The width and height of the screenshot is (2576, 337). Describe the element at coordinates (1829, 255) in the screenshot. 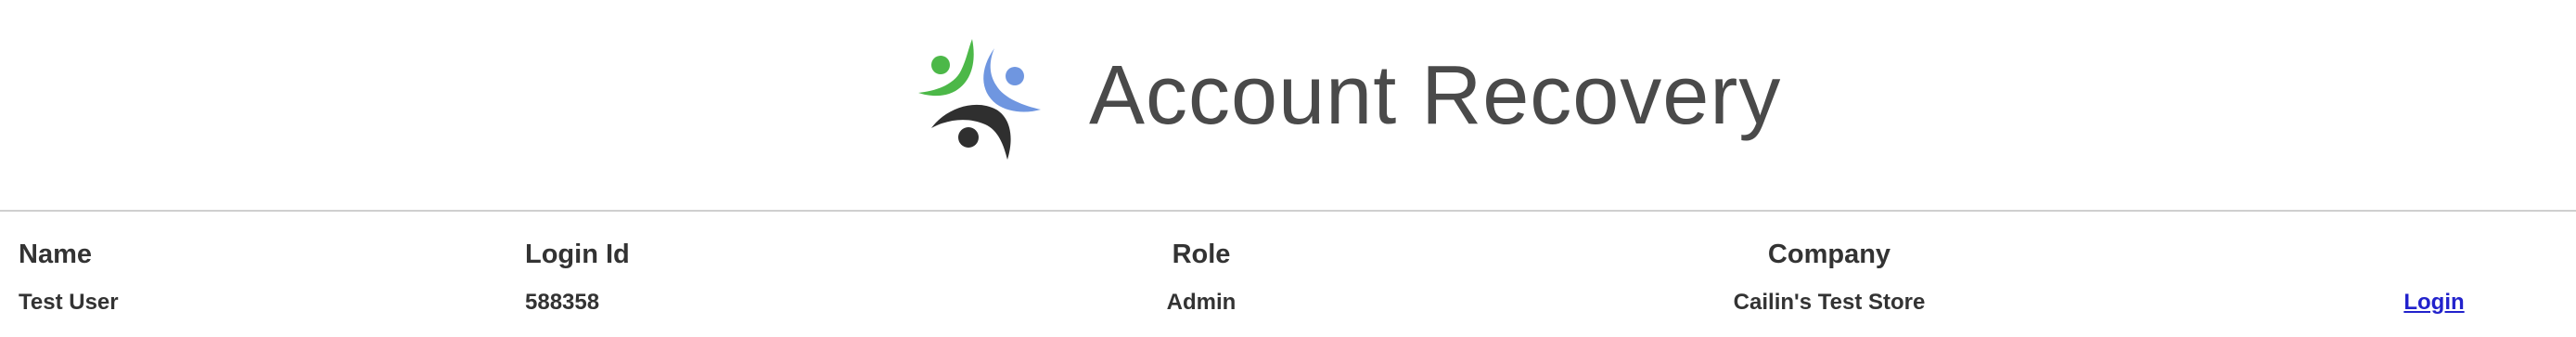

I see `column-header-company: Company` at that location.